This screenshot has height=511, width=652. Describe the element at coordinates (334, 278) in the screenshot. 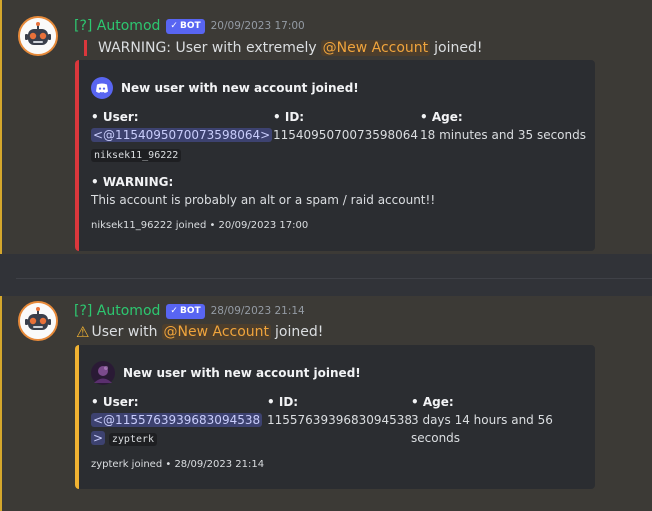

I see `divider` at that location.